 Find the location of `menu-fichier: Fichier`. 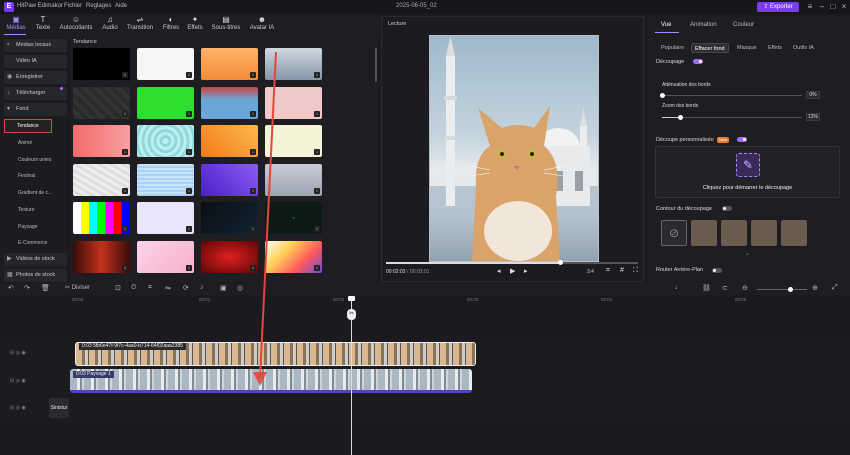

menu-fichier: Fichier is located at coordinates (73, 6).